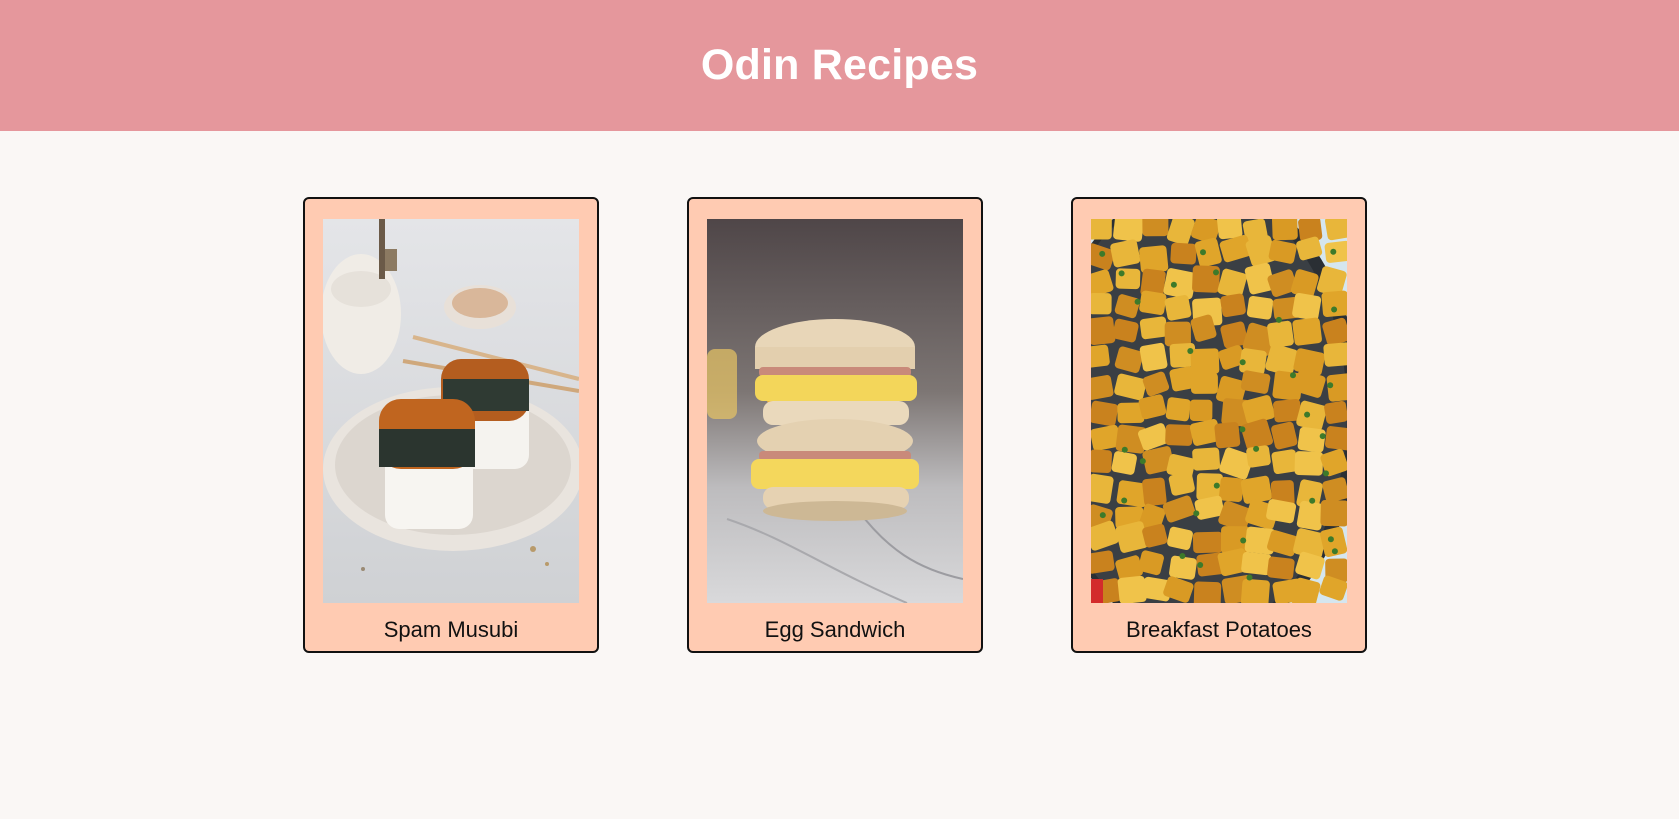 The image size is (1679, 819). Describe the element at coordinates (451, 411) in the screenshot. I see `spam-musubi-photo` at that location.